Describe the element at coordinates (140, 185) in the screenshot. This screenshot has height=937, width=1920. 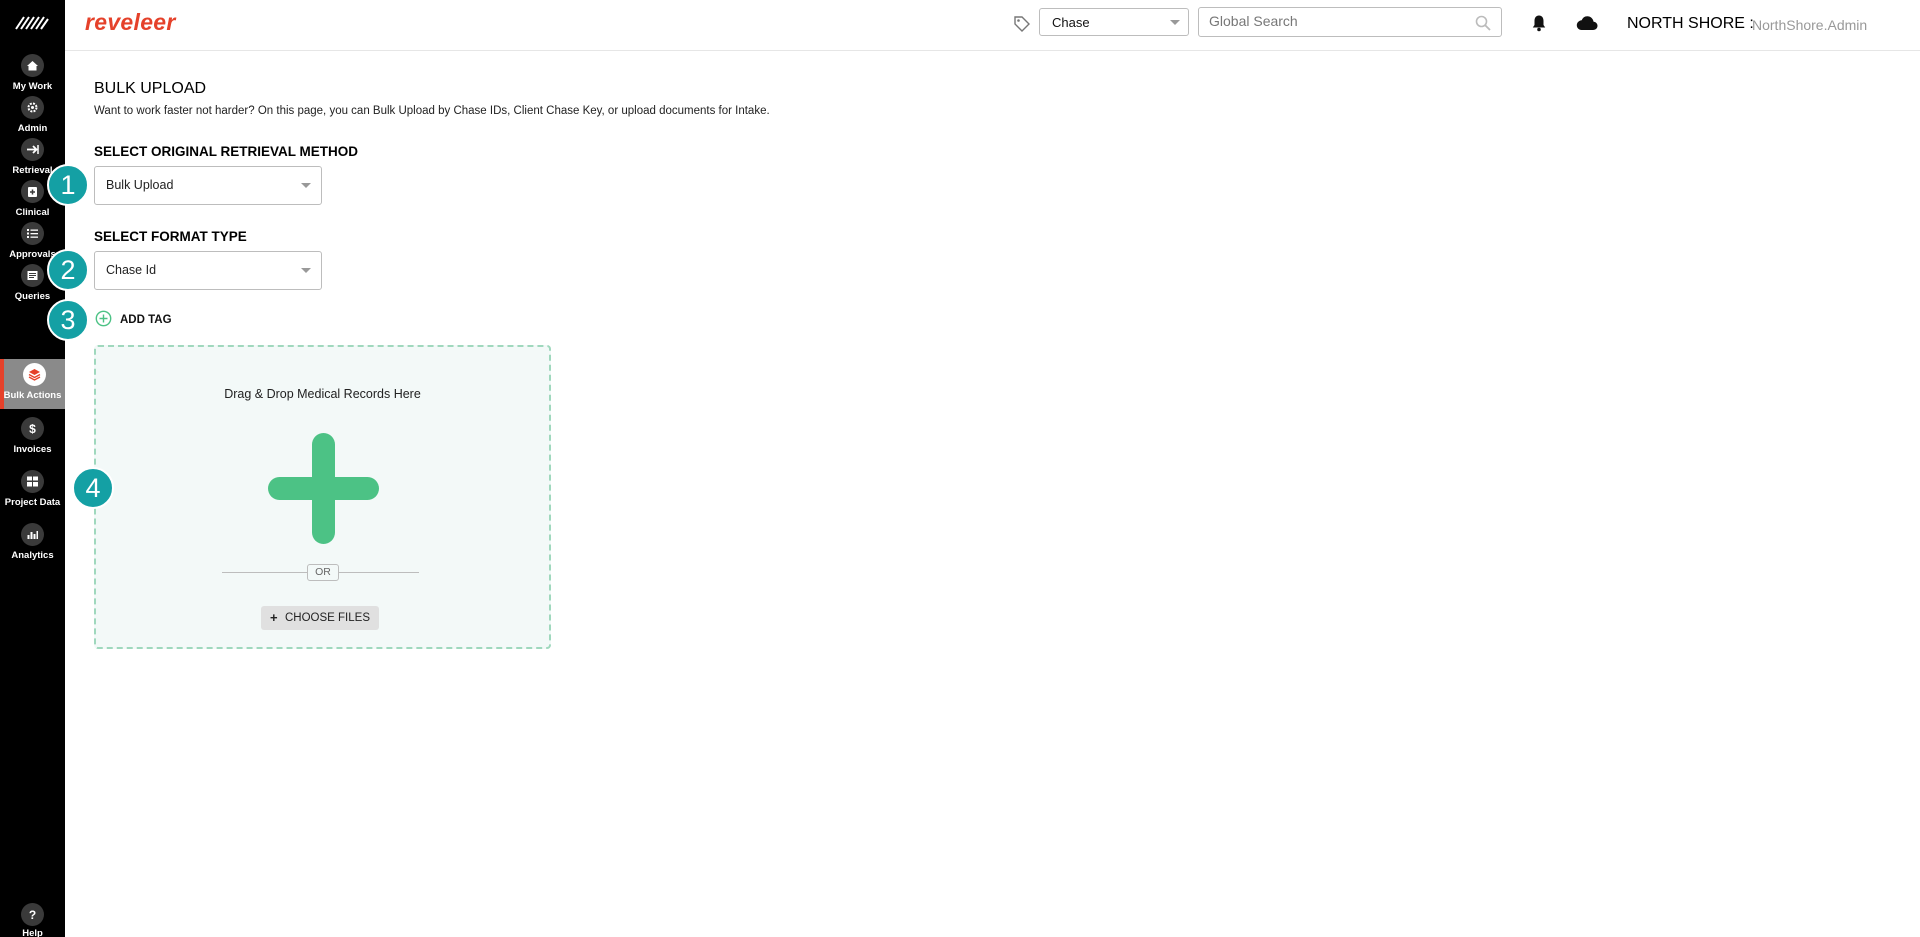
I see `retrieval-method-value: Bulk Upload` at that location.